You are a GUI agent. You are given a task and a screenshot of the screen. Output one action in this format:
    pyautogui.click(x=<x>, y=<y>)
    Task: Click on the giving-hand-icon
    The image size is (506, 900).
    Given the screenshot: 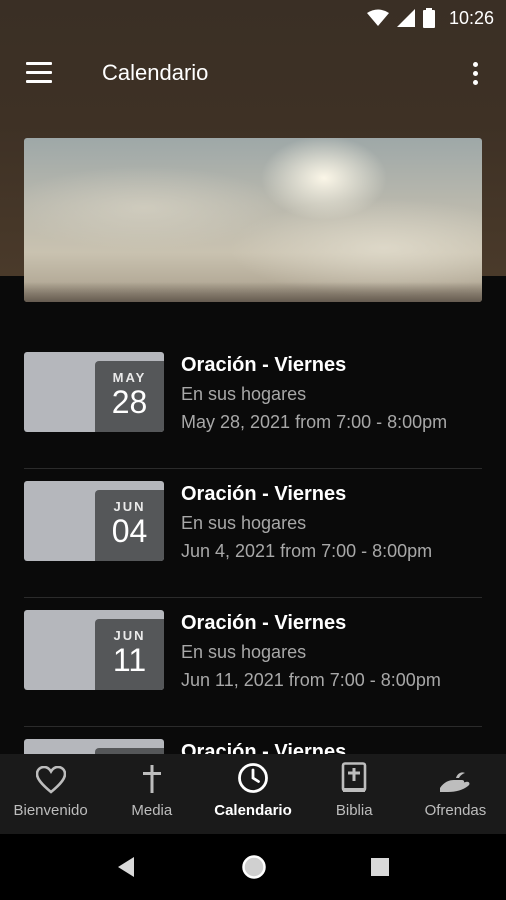 What is the action you would take?
    pyautogui.click(x=455, y=782)
    